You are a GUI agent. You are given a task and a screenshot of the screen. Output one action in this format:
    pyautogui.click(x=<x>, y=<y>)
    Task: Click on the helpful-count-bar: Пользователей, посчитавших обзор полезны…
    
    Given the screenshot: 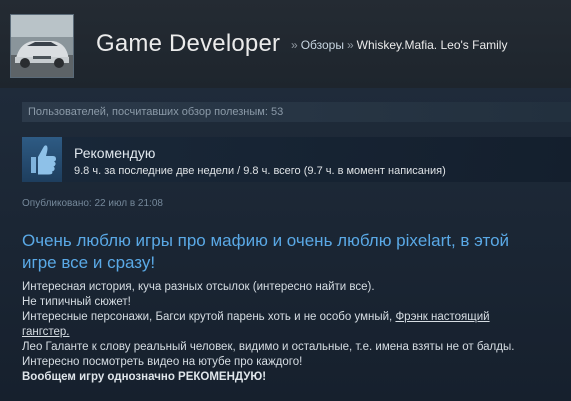 What is the action you would take?
    pyautogui.click(x=296, y=112)
    